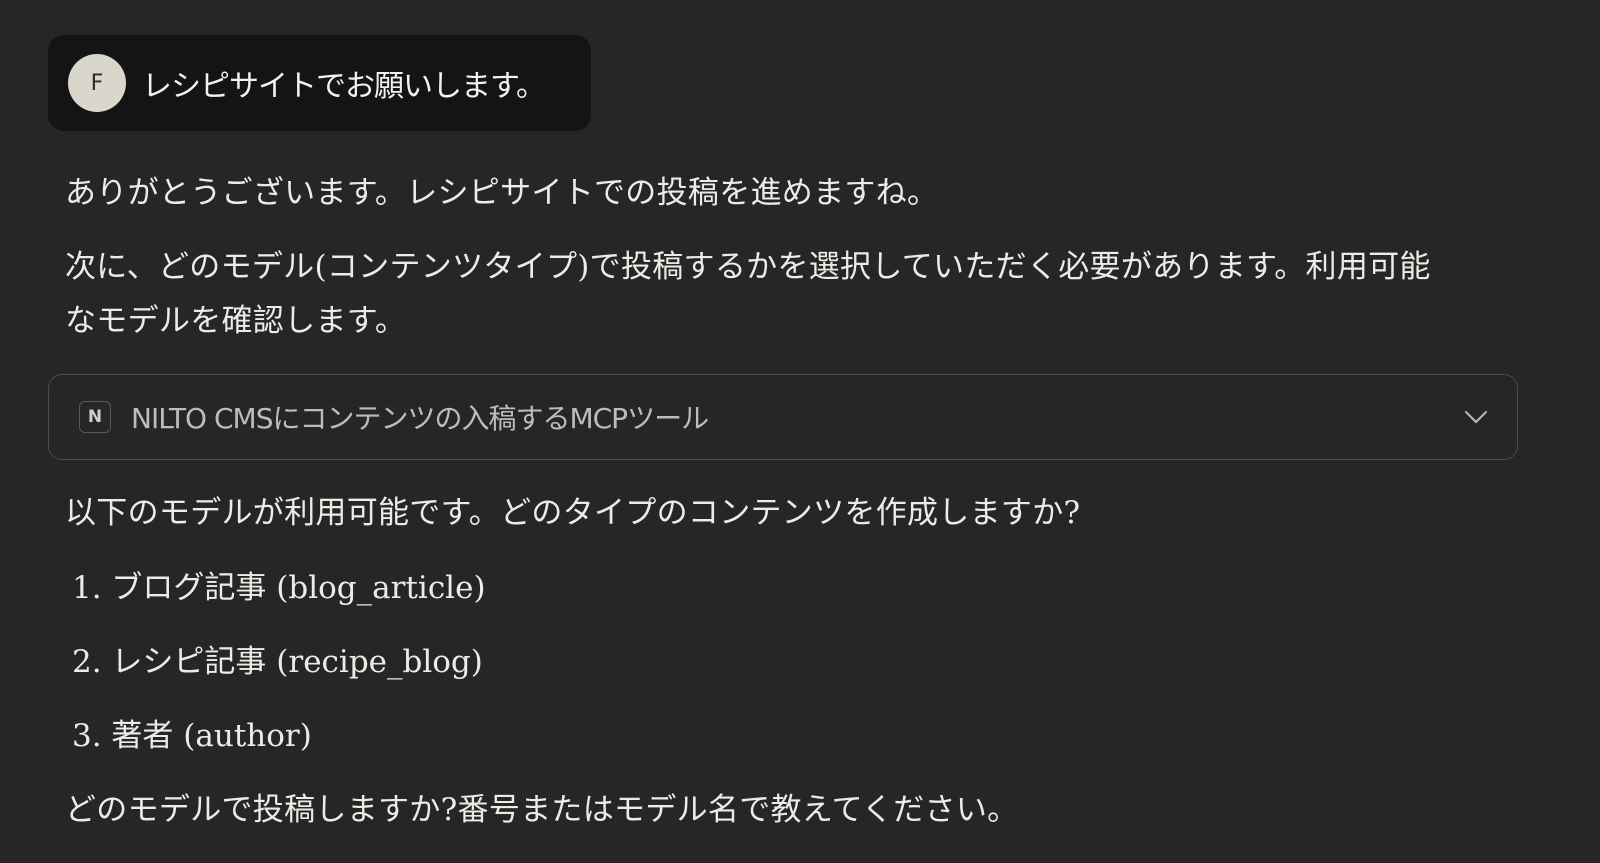  I want to click on assistant-paragraph-3: 以下のモデルが利用可能です。どのタイプのコンテンツを作成しますか?, so click(573, 513).